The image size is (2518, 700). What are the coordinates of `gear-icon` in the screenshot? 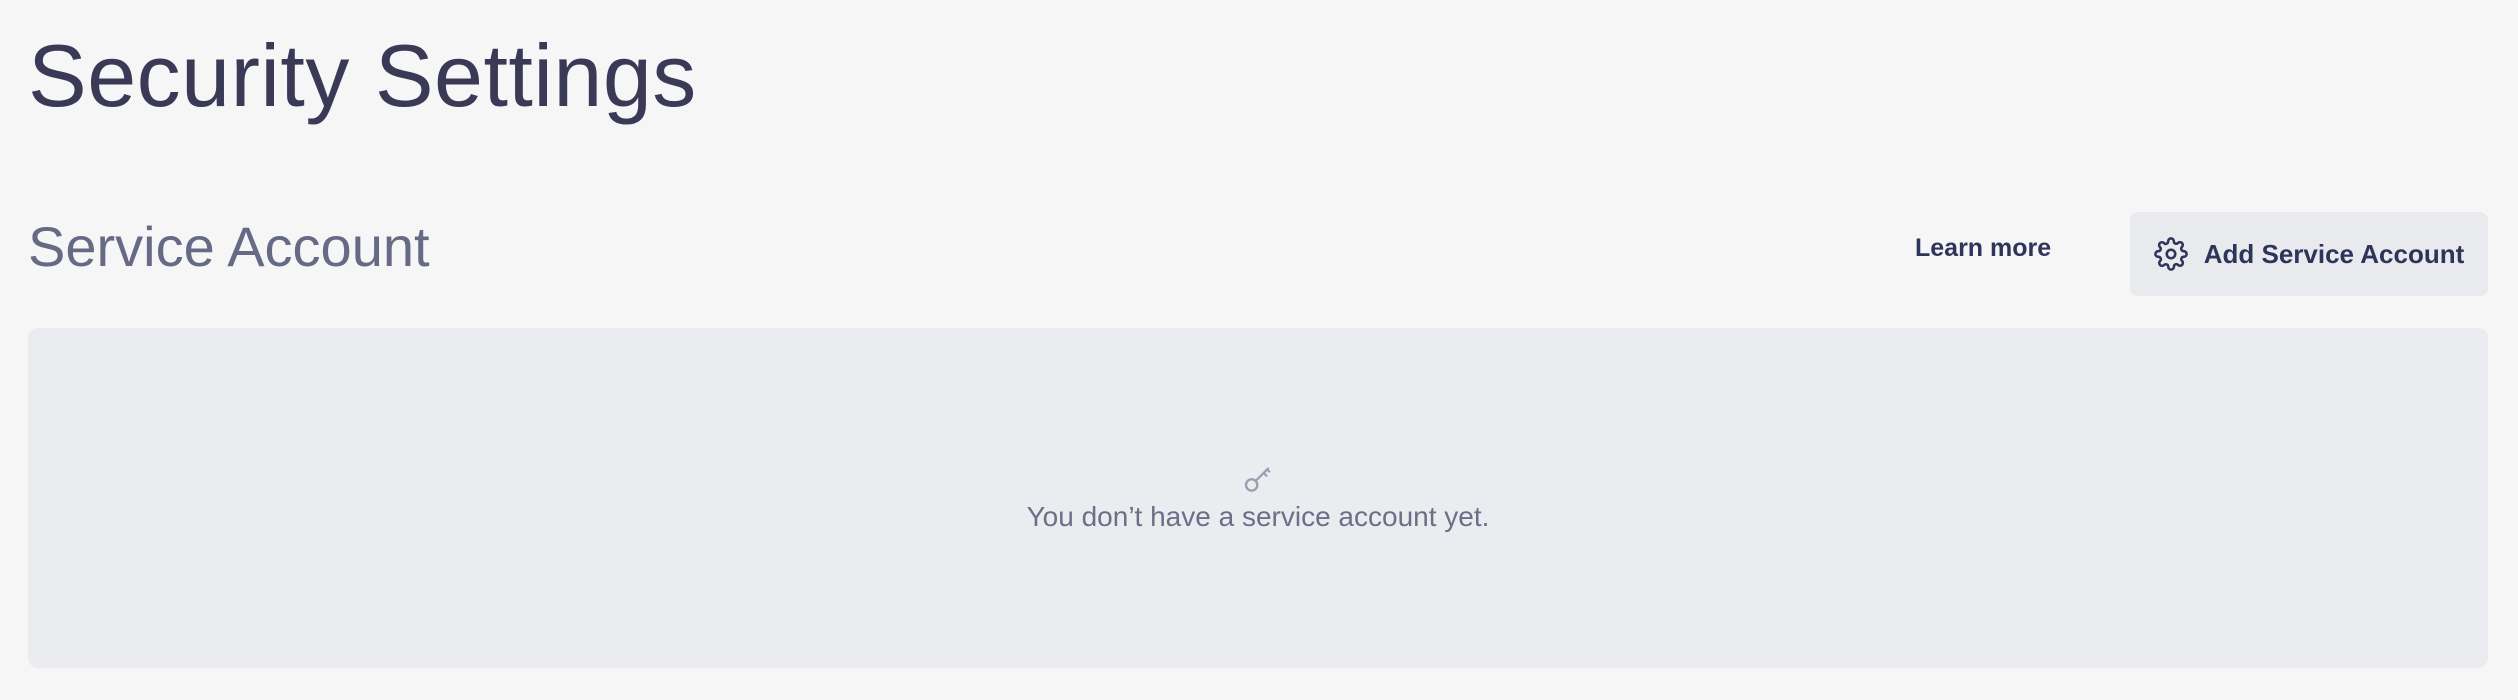 It's located at (2170, 254).